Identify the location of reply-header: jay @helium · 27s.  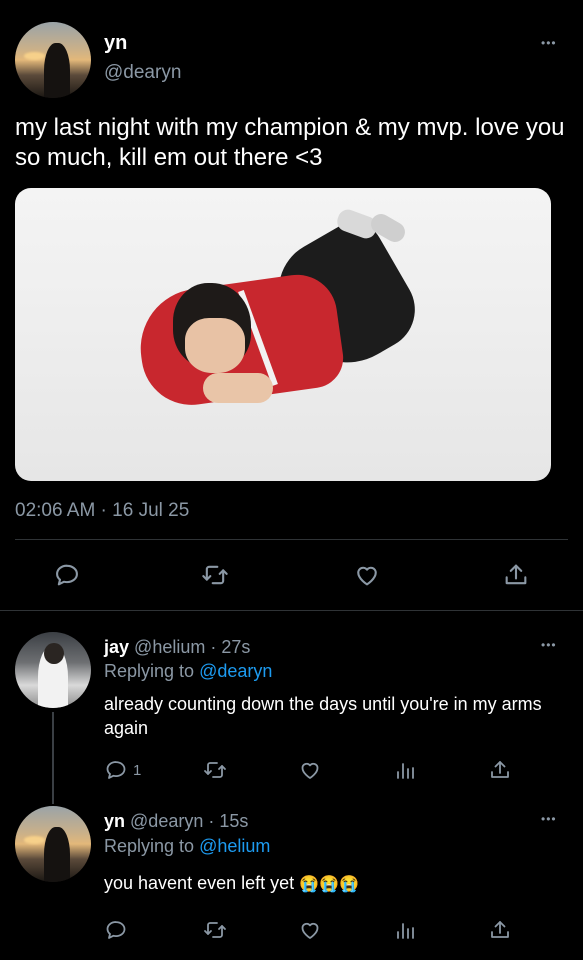
(177, 647).